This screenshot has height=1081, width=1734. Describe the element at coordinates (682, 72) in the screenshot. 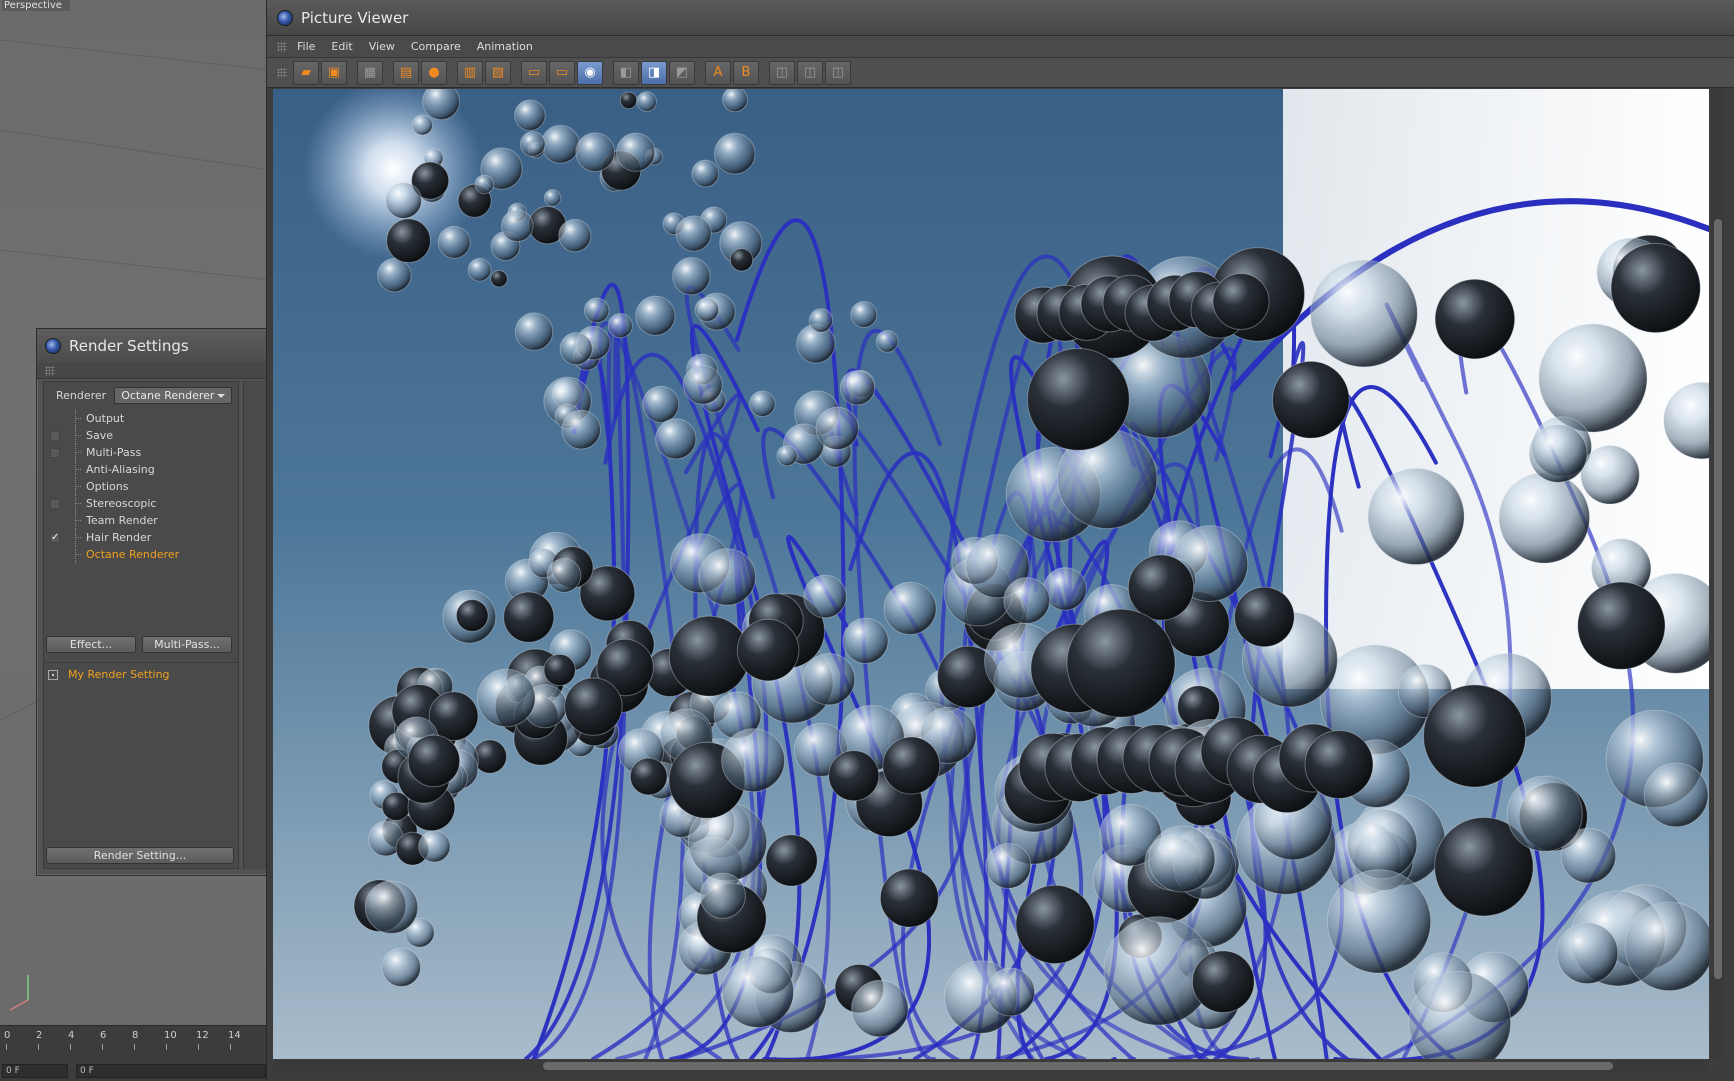

I see `ab-diff-icon: ◩` at that location.